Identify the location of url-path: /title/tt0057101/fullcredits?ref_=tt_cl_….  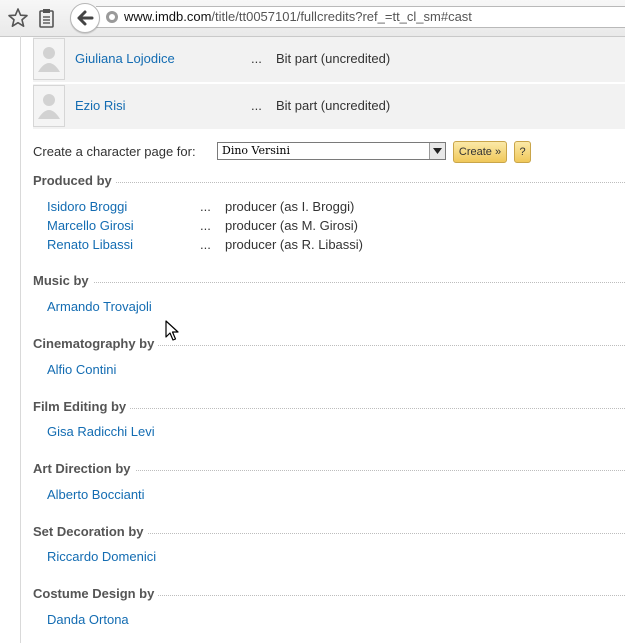
(341, 16).